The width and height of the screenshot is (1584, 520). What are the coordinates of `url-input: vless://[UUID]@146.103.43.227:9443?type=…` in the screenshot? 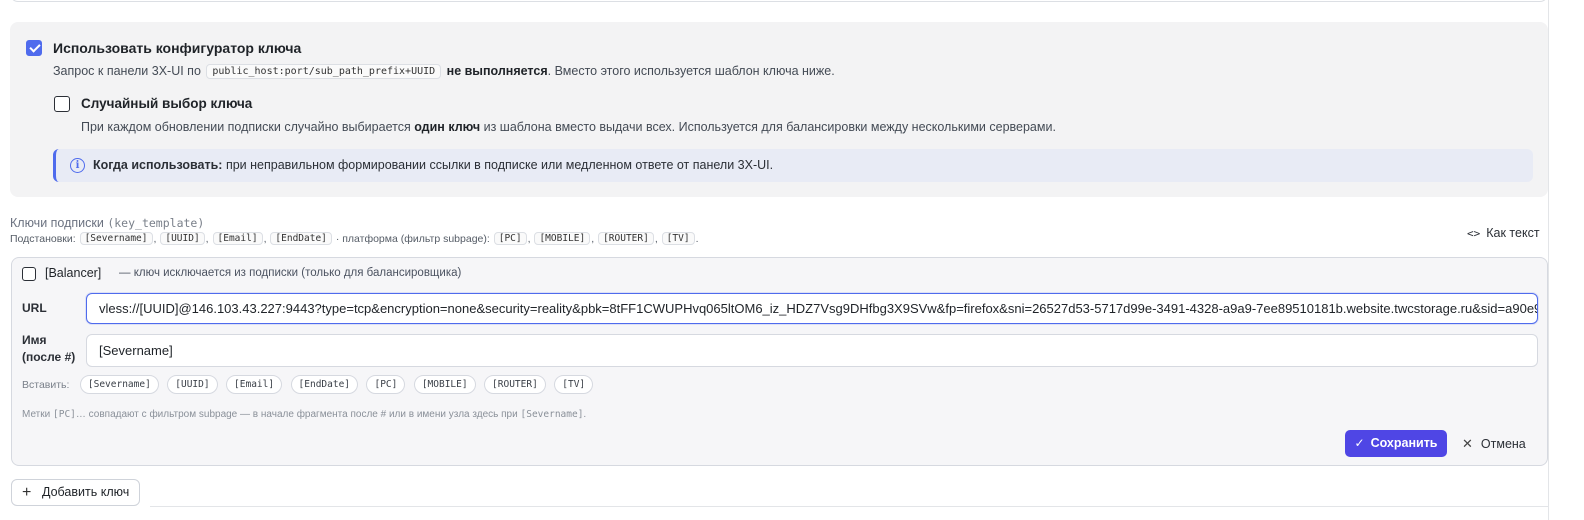 It's located at (812, 308).